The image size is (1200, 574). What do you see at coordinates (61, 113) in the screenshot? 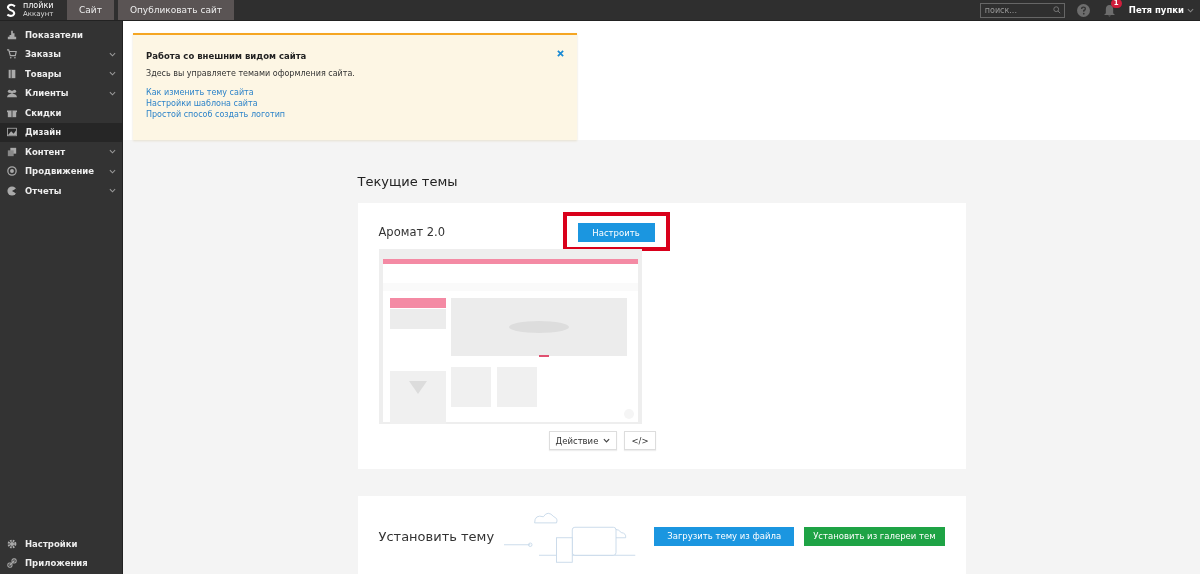
I see `sidebar-item: Скидки` at bounding box center [61, 113].